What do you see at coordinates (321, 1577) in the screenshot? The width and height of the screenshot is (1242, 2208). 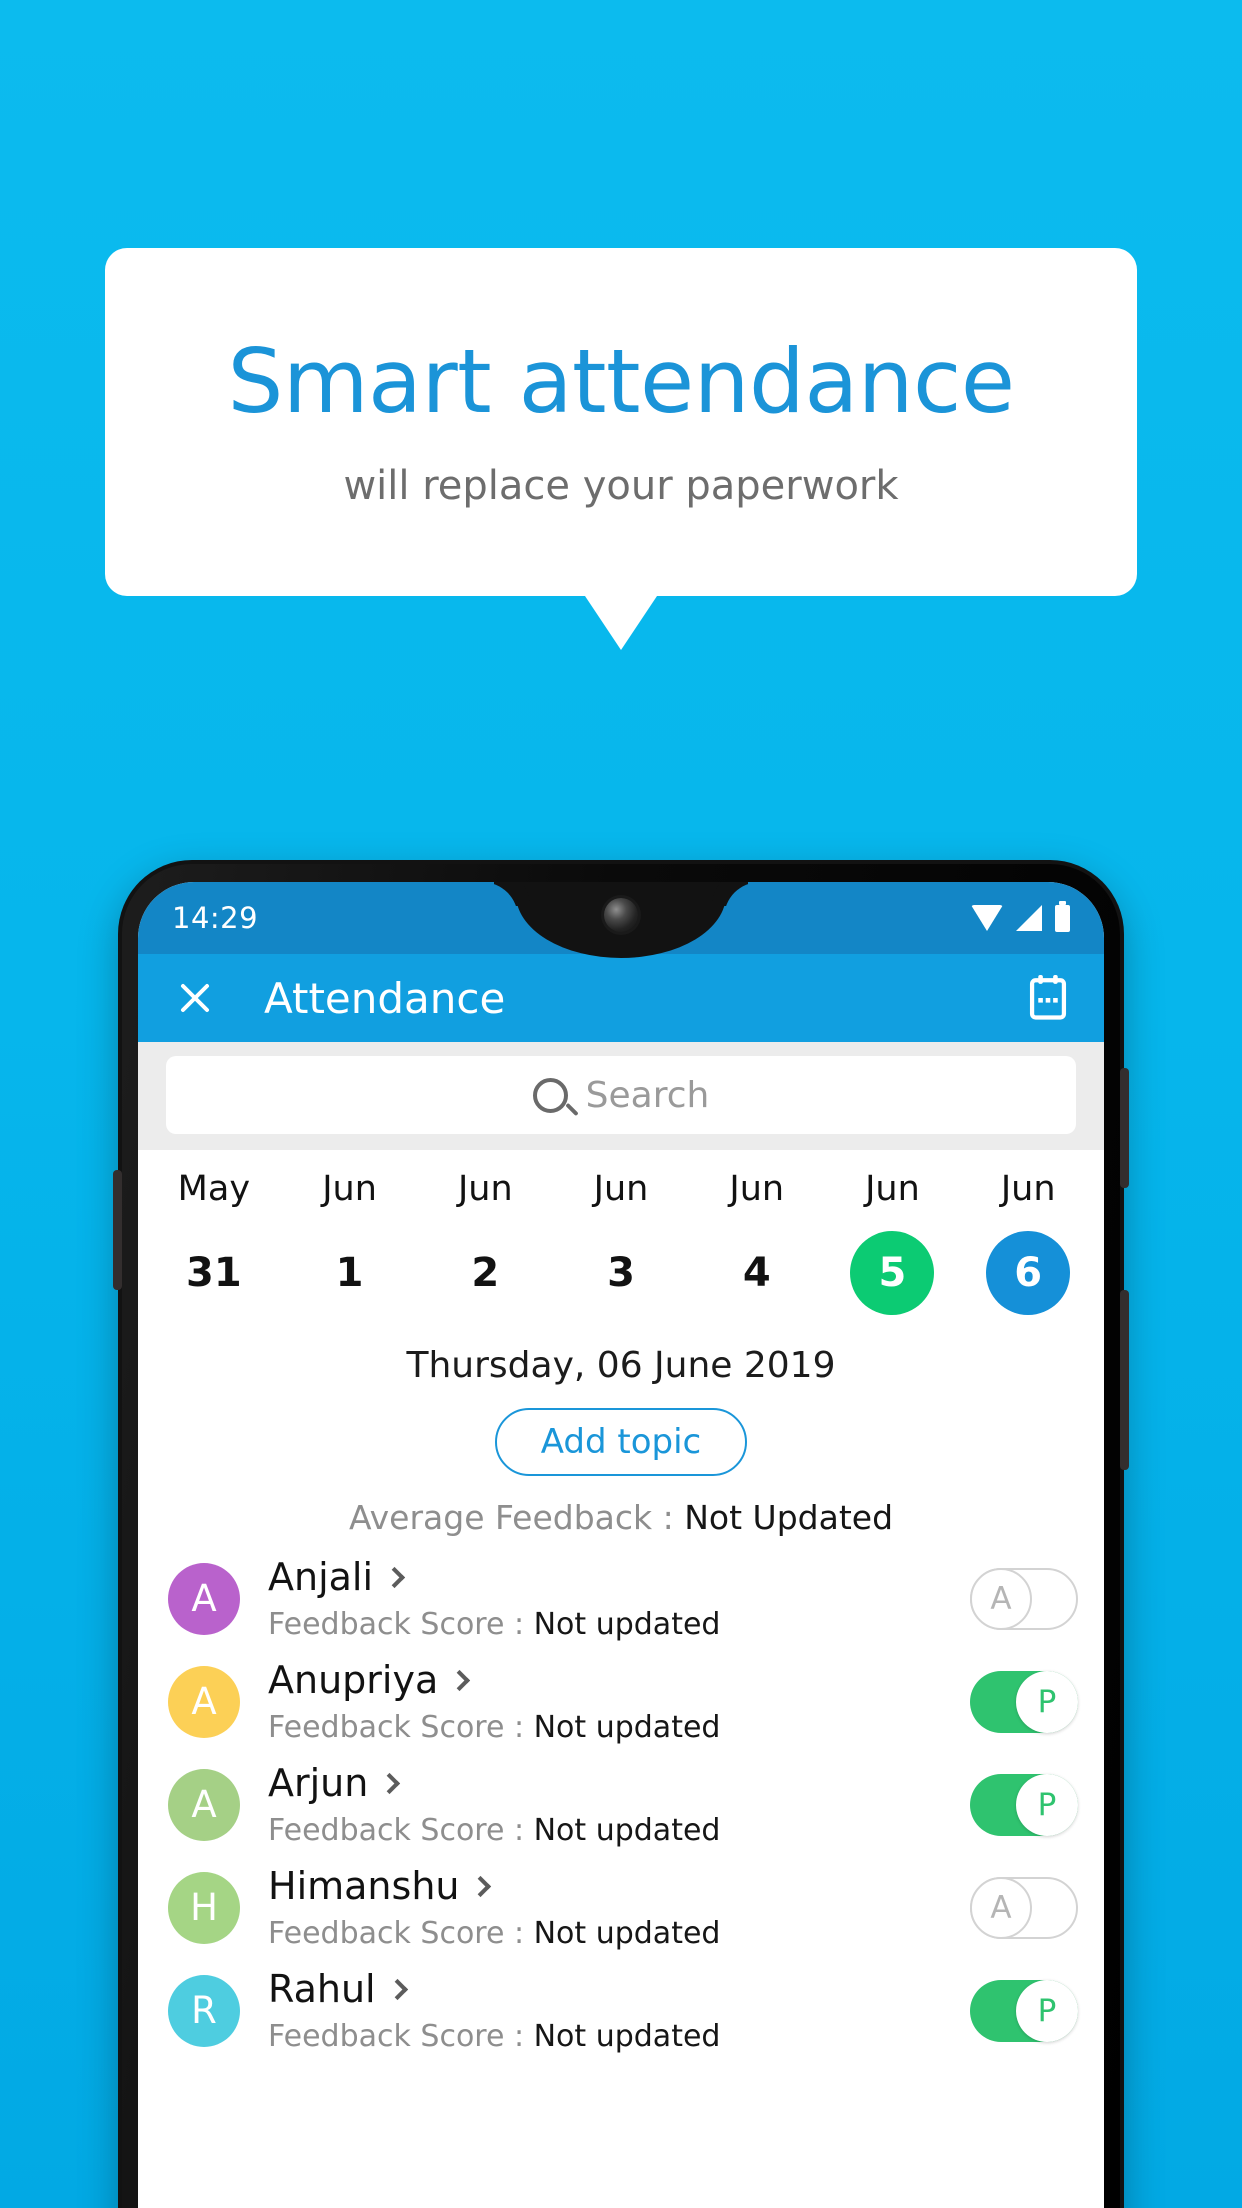 I see `student-name: Anjali` at bounding box center [321, 1577].